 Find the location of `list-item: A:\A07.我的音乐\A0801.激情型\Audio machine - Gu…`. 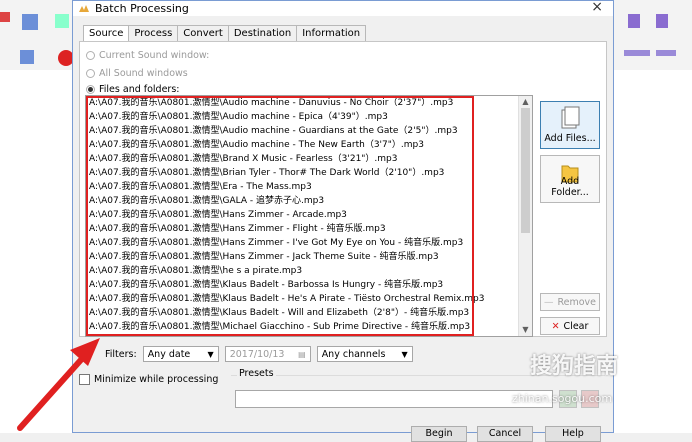

list-item: A:\A07.我的音乐\A0801.激情型\Audio machine - Gu… is located at coordinates (309, 131).